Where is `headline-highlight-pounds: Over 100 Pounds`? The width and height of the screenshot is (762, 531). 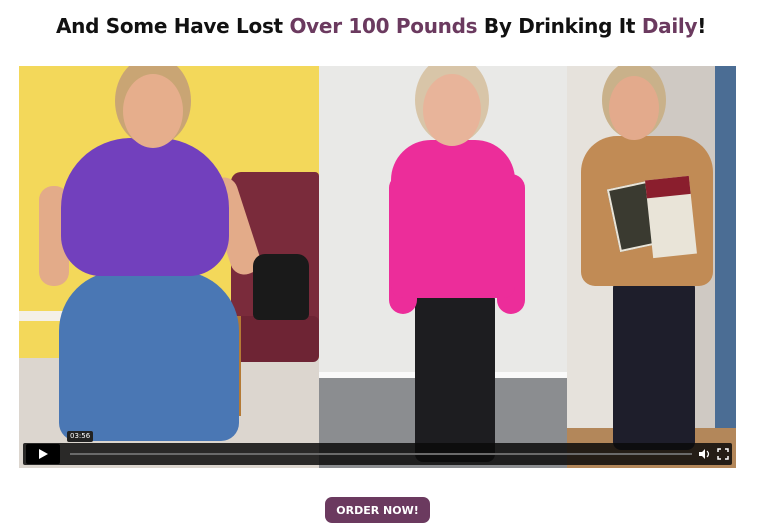 headline-highlight-pounds: Over 100 Pounds is located at coordinates (383, 26).